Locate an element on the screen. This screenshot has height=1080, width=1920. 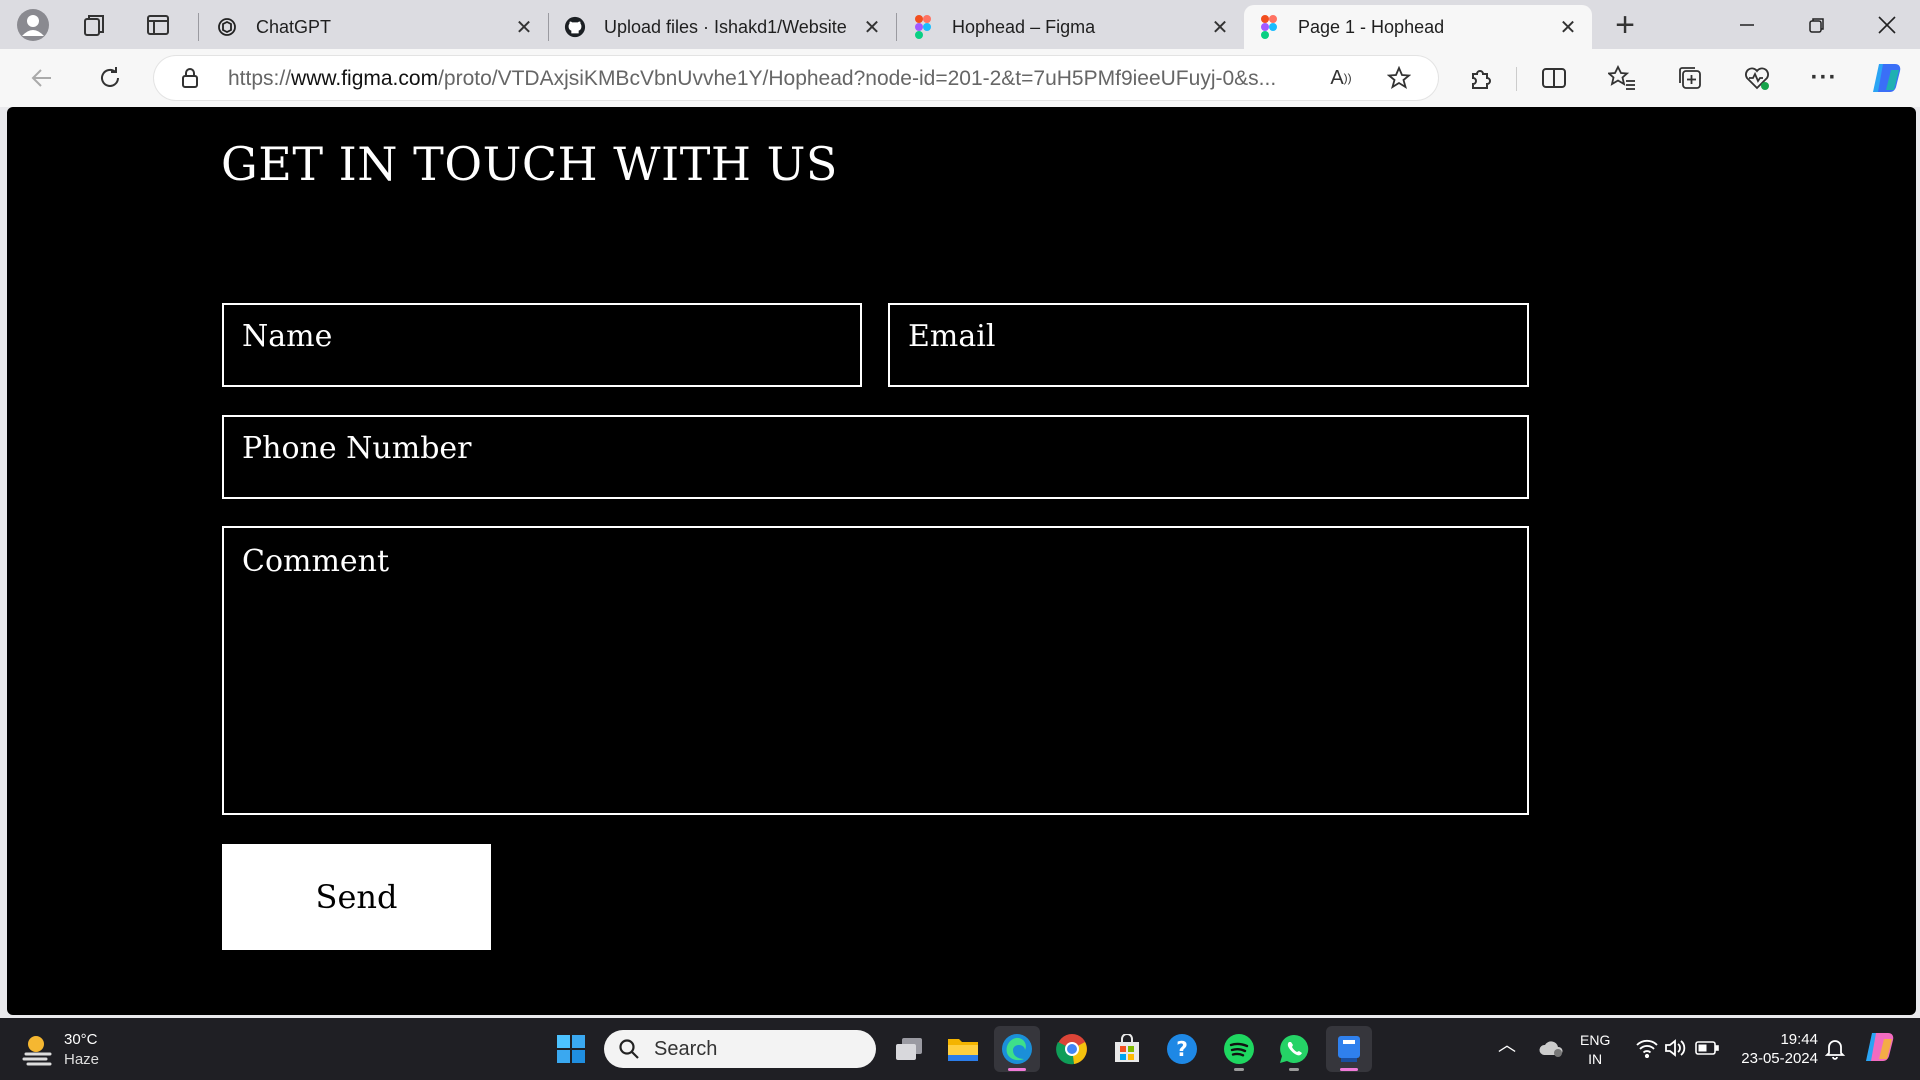
profile-icon is located at coordinates (33, 25).